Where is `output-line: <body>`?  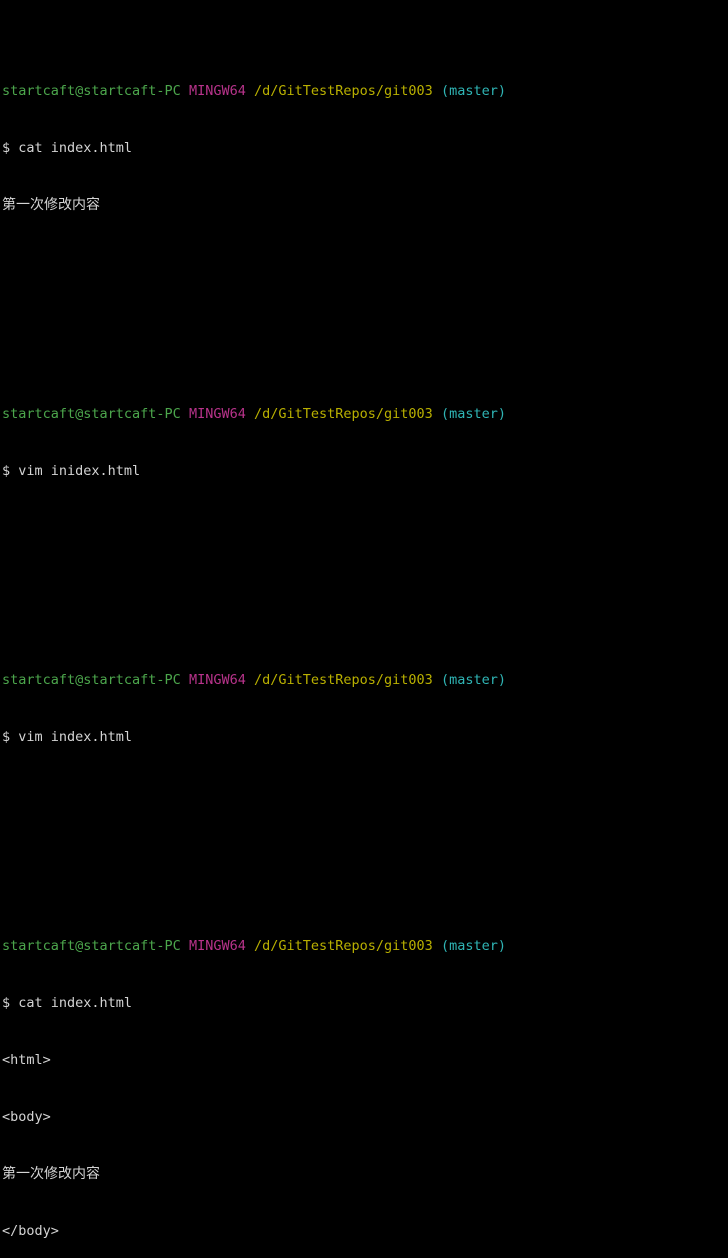 output-line: <body> is located at coordinates (26, 1117).